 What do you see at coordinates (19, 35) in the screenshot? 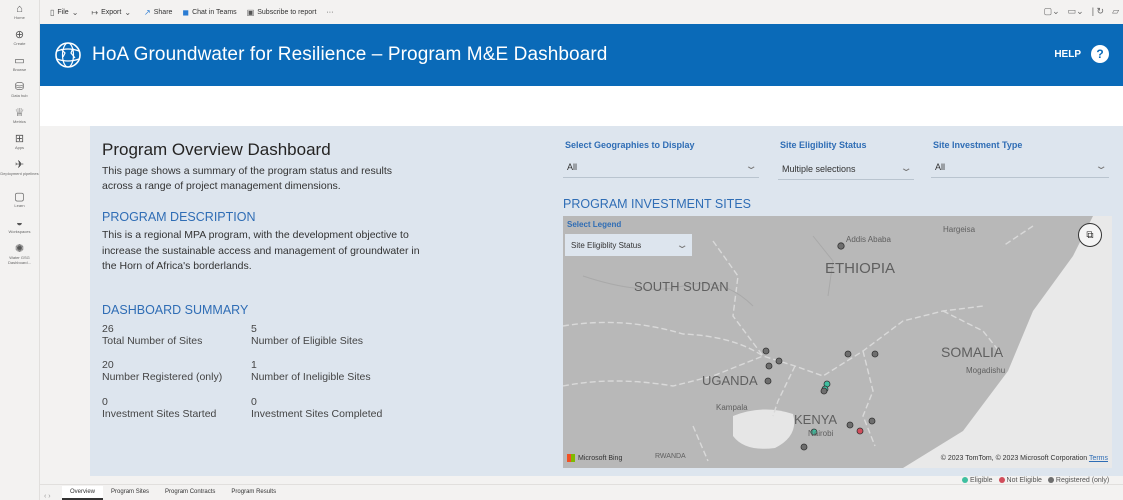
I see `create-icon: ⊕` at bounding box center [19, 35].